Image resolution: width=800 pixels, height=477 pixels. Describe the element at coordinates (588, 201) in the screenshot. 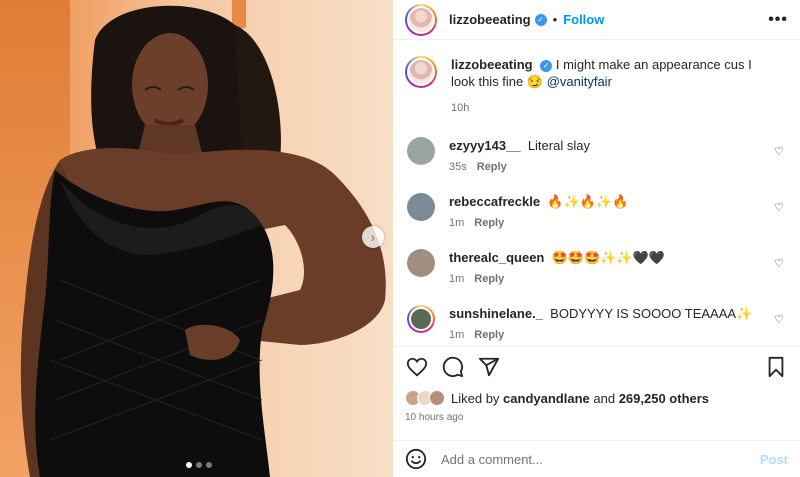

I see `comment-text: 🔥✨🔥✨🔥` at that location.